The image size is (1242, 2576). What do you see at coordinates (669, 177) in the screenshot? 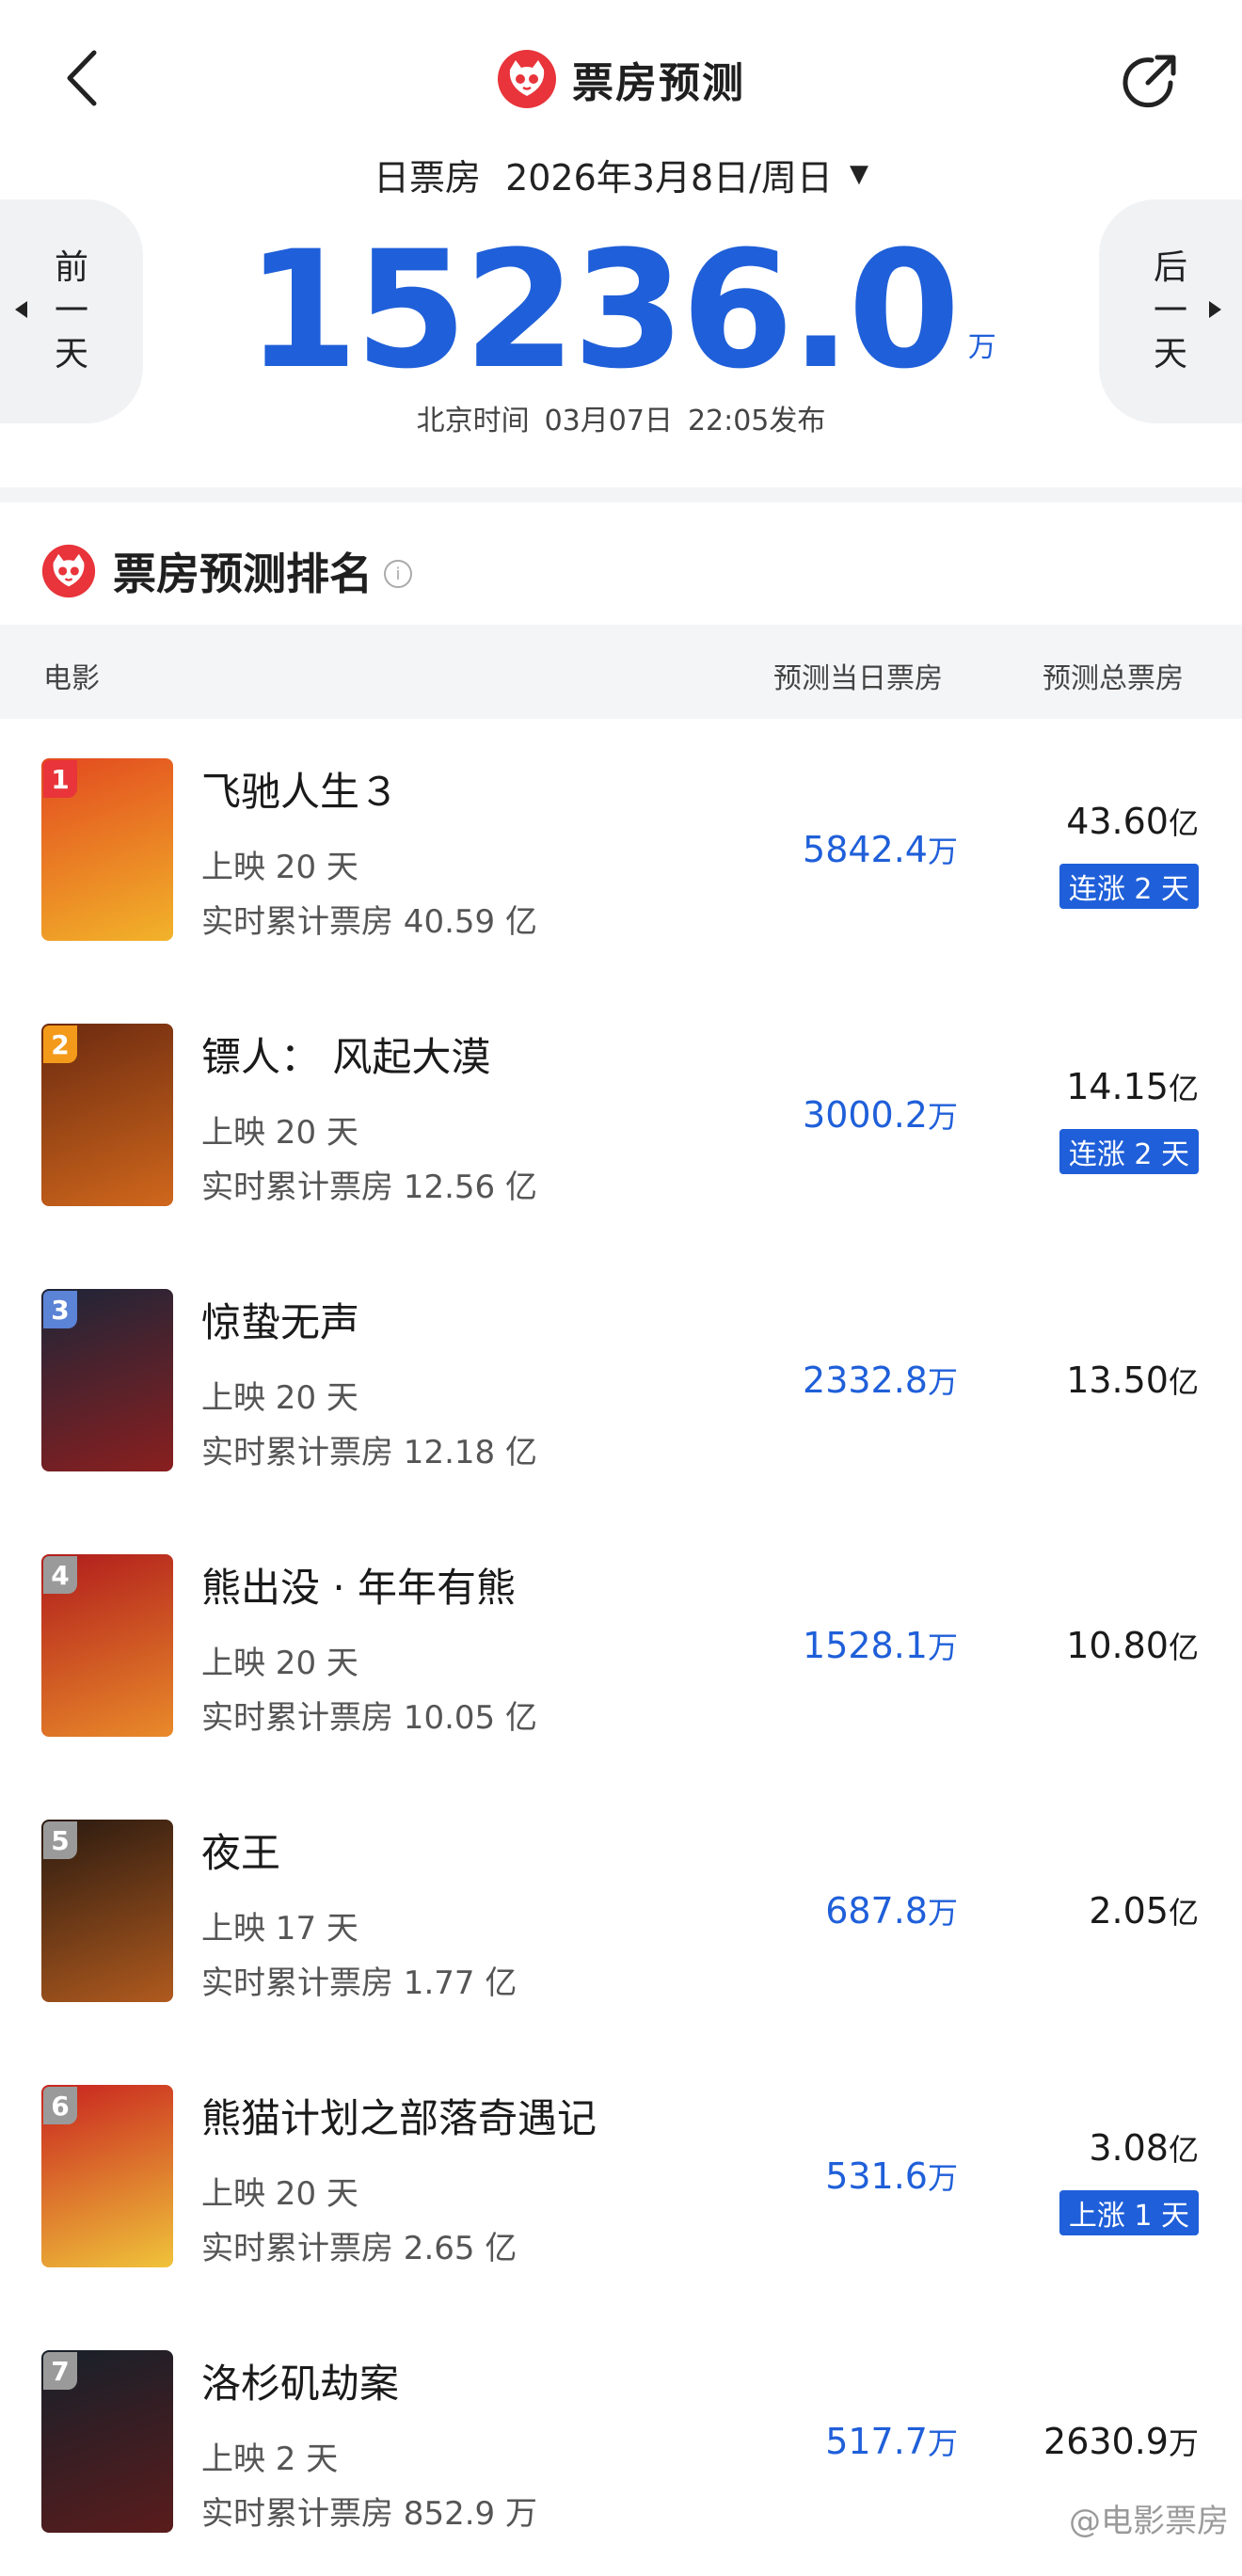
I see `date-value: 2026年3月8日/周日` at bounding box center [669, 177].